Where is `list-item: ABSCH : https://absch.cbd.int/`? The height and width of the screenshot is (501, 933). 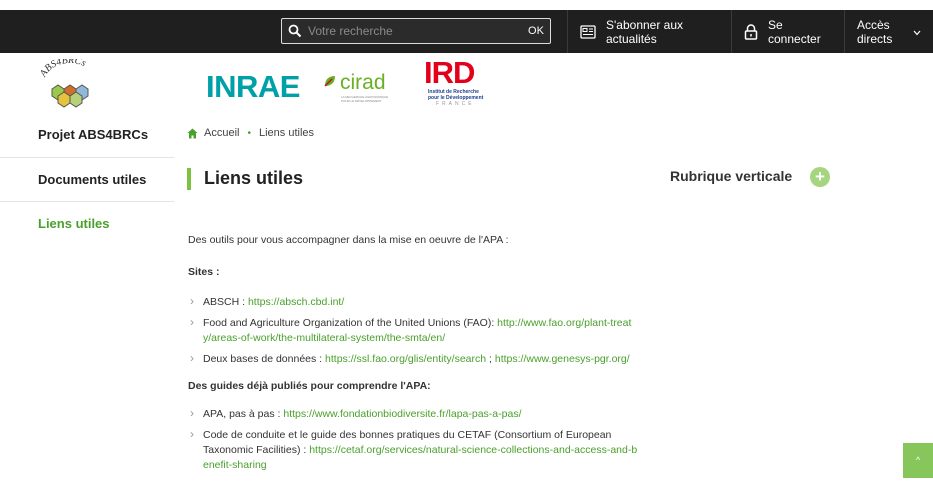
list-item: ABSCH : https://absch.cbd.int/ is located at coordinates (413, 302).